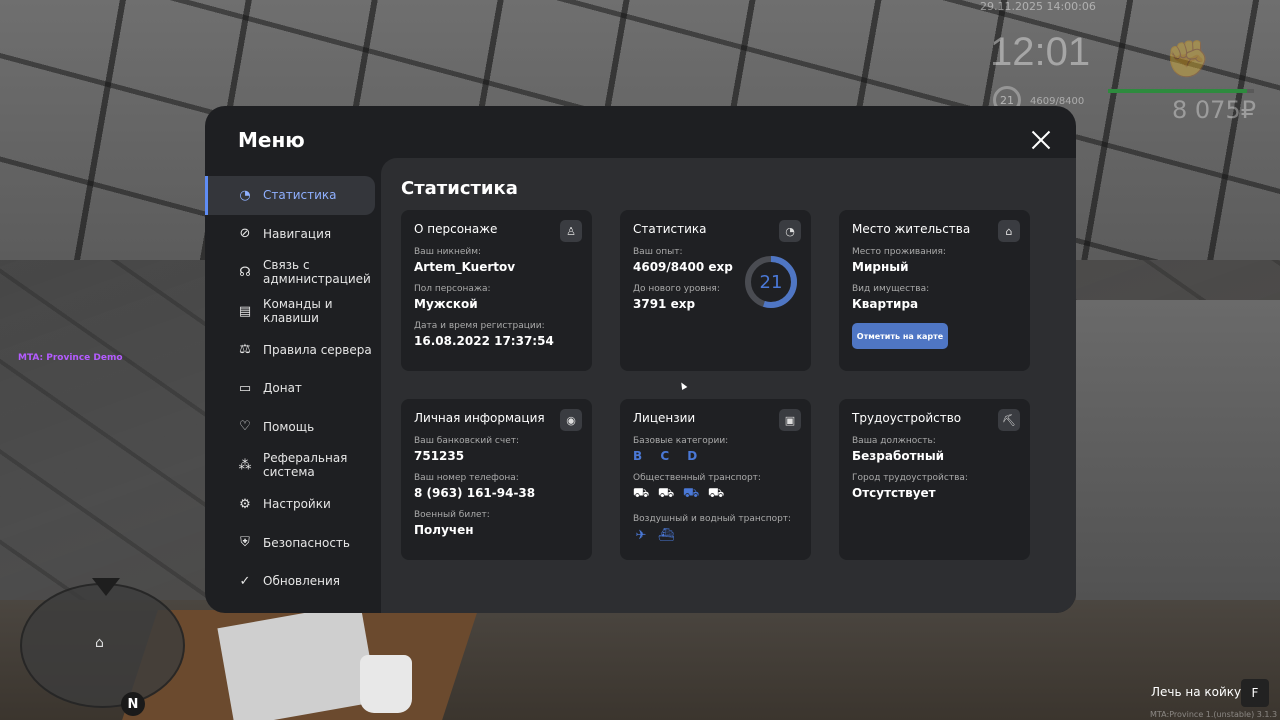 The height and width of the screenshot is (720, 1280). Describe the element at coordinates (459, 188) in the screenshot. I see `page-title: Статистика` at that location.